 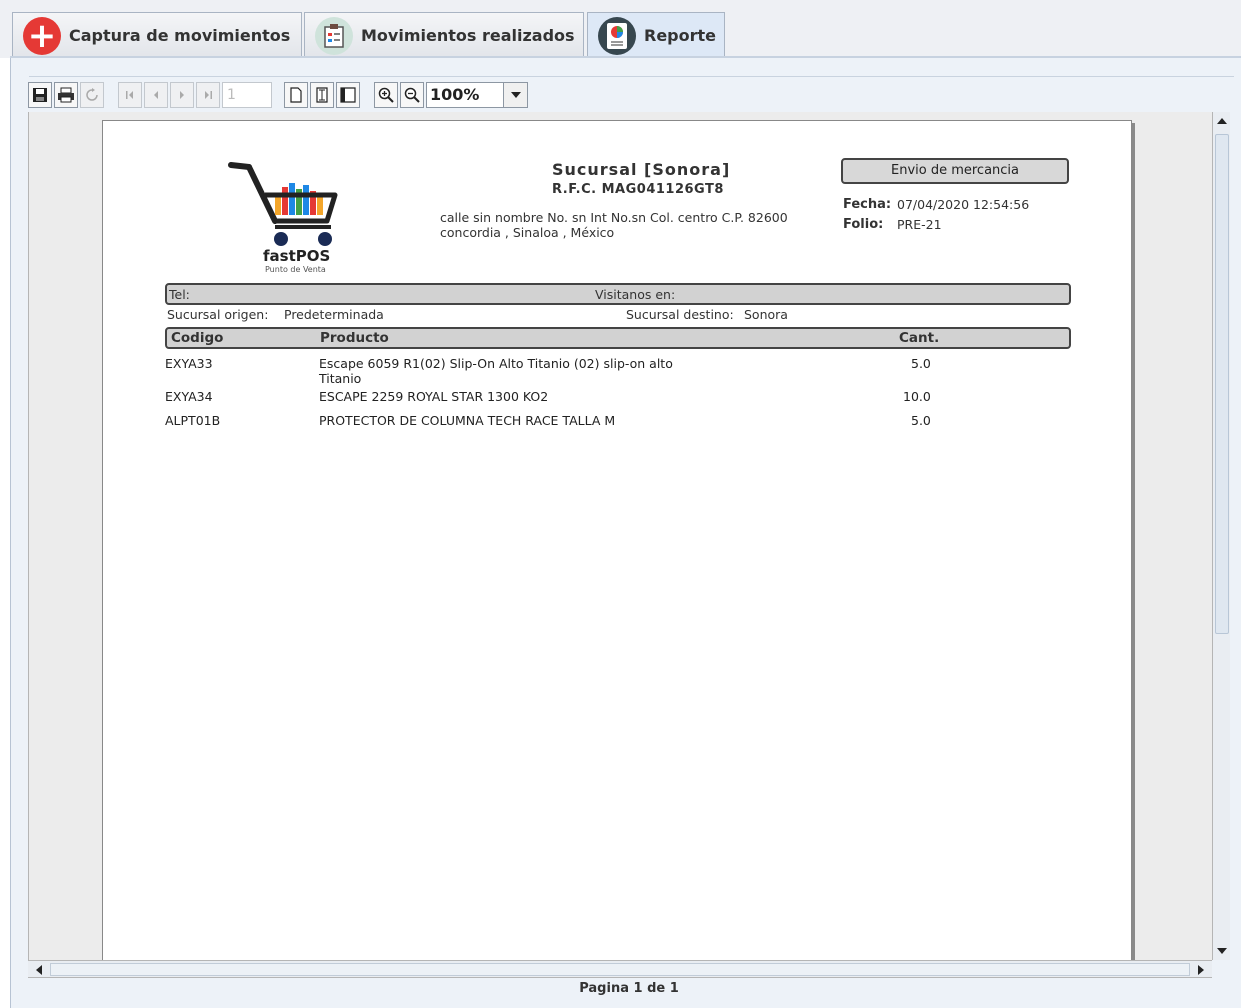 I want to click on reload-button, so click(x=92, y=95).